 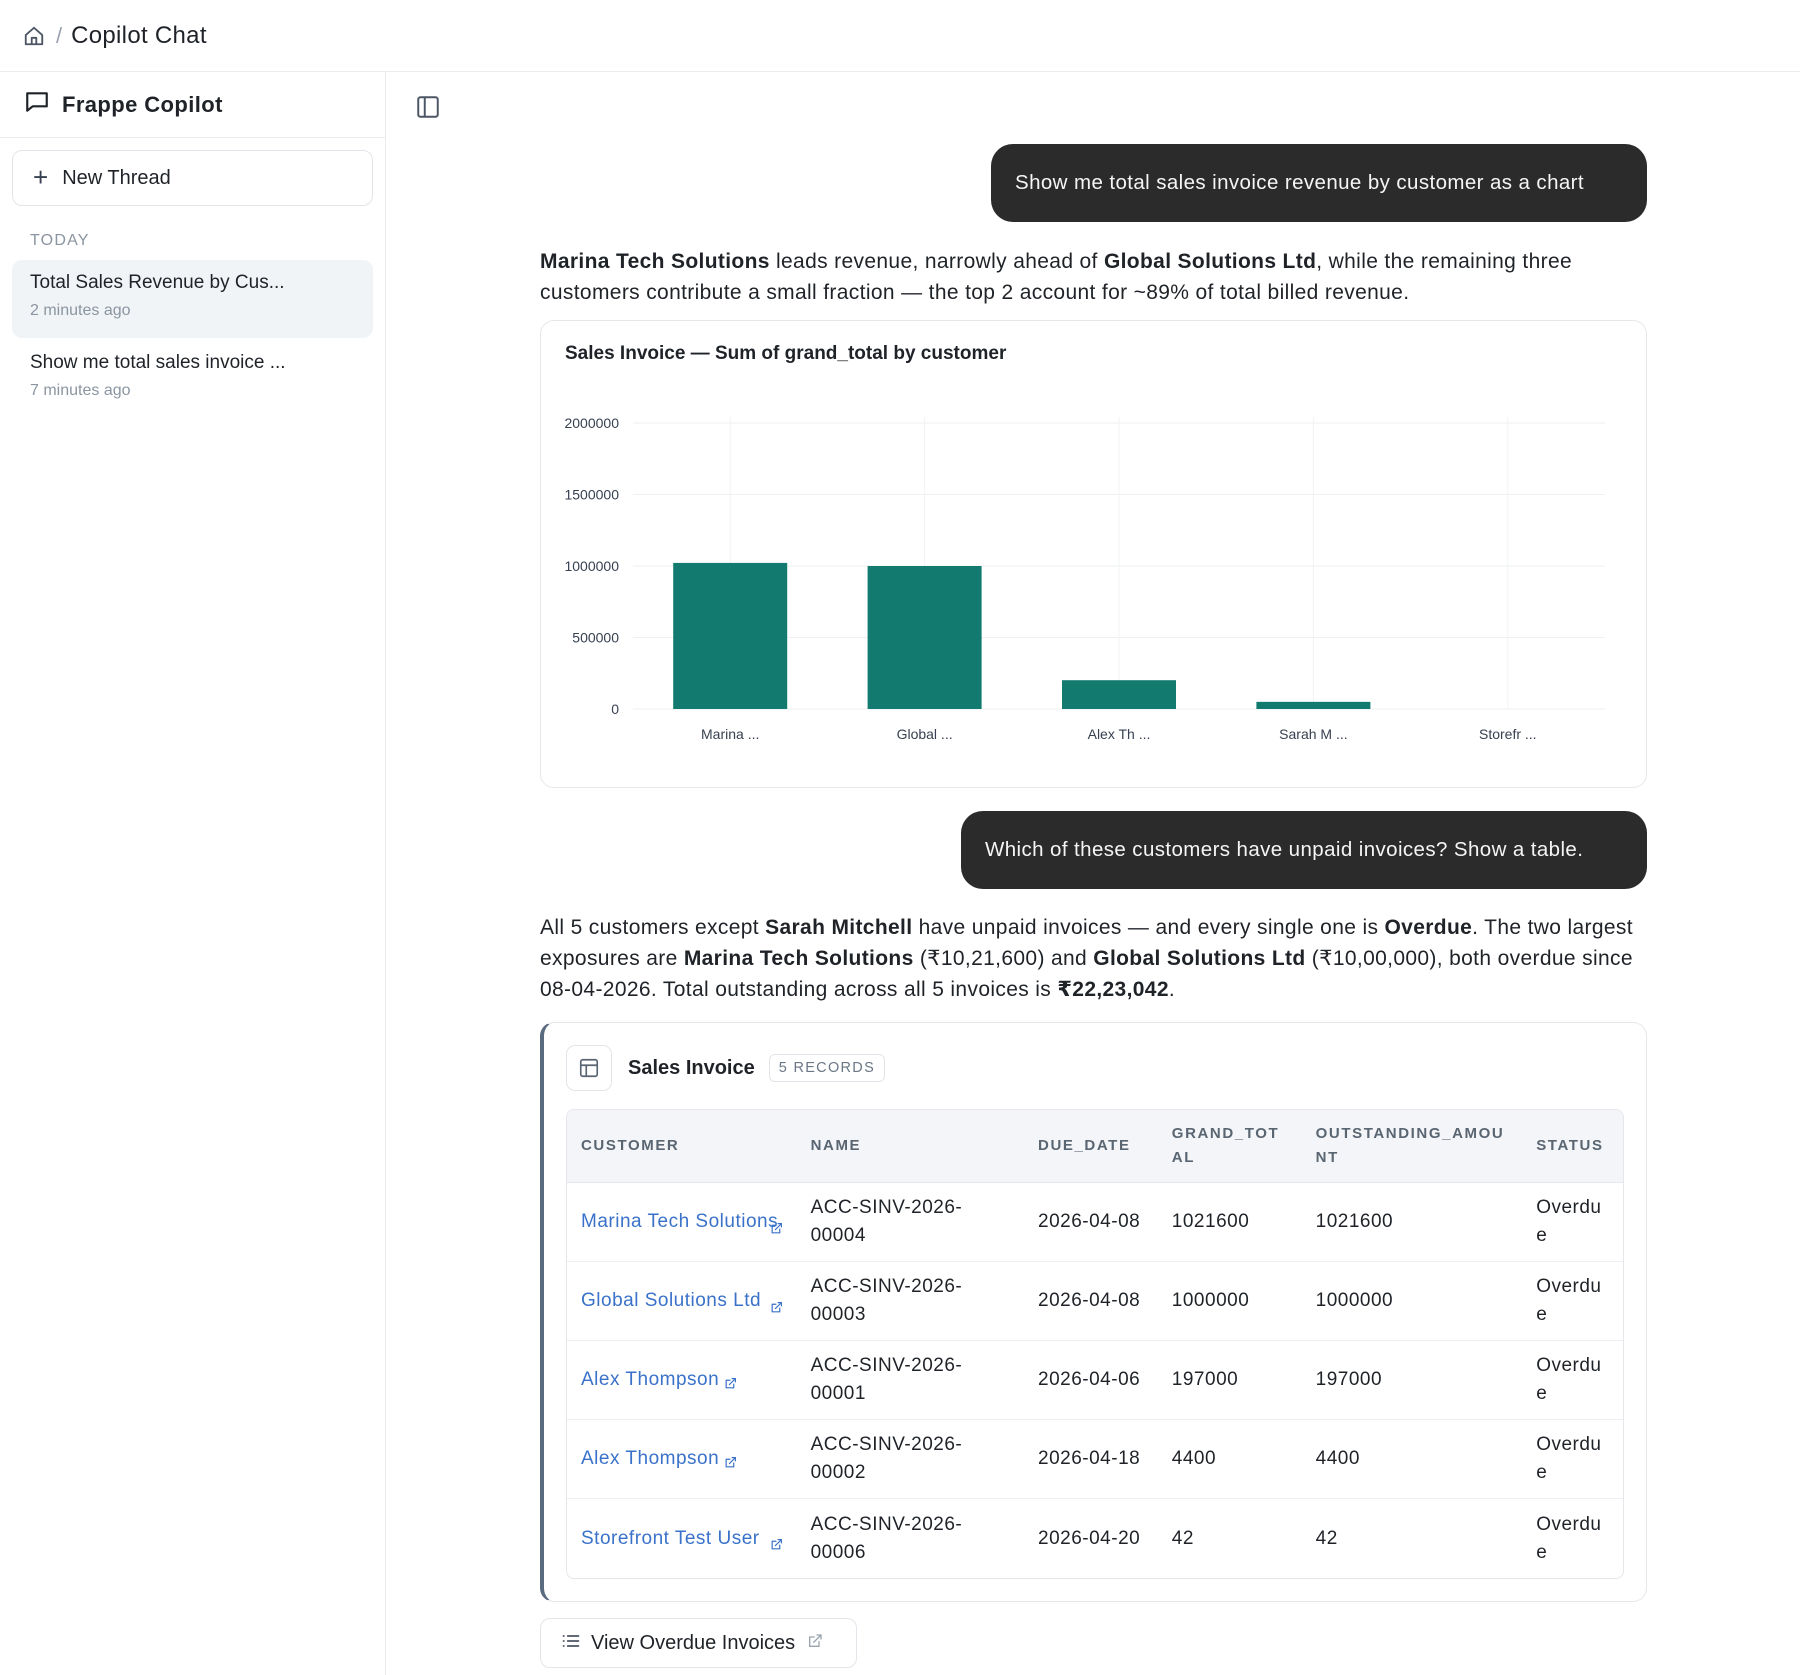 I want to click on cell-name: ACC-SINV-2026-00002, so click(x=910, y=1459).